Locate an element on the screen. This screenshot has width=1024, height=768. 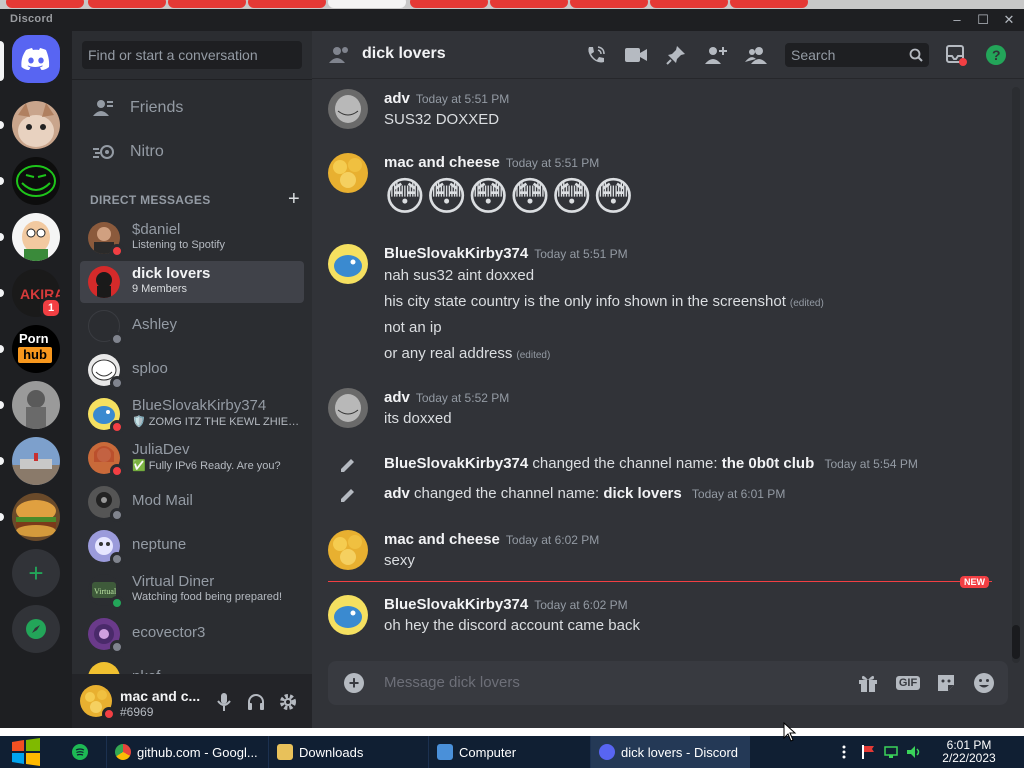
dm-item-sploo: sploo is located at coordinates (192, 370).